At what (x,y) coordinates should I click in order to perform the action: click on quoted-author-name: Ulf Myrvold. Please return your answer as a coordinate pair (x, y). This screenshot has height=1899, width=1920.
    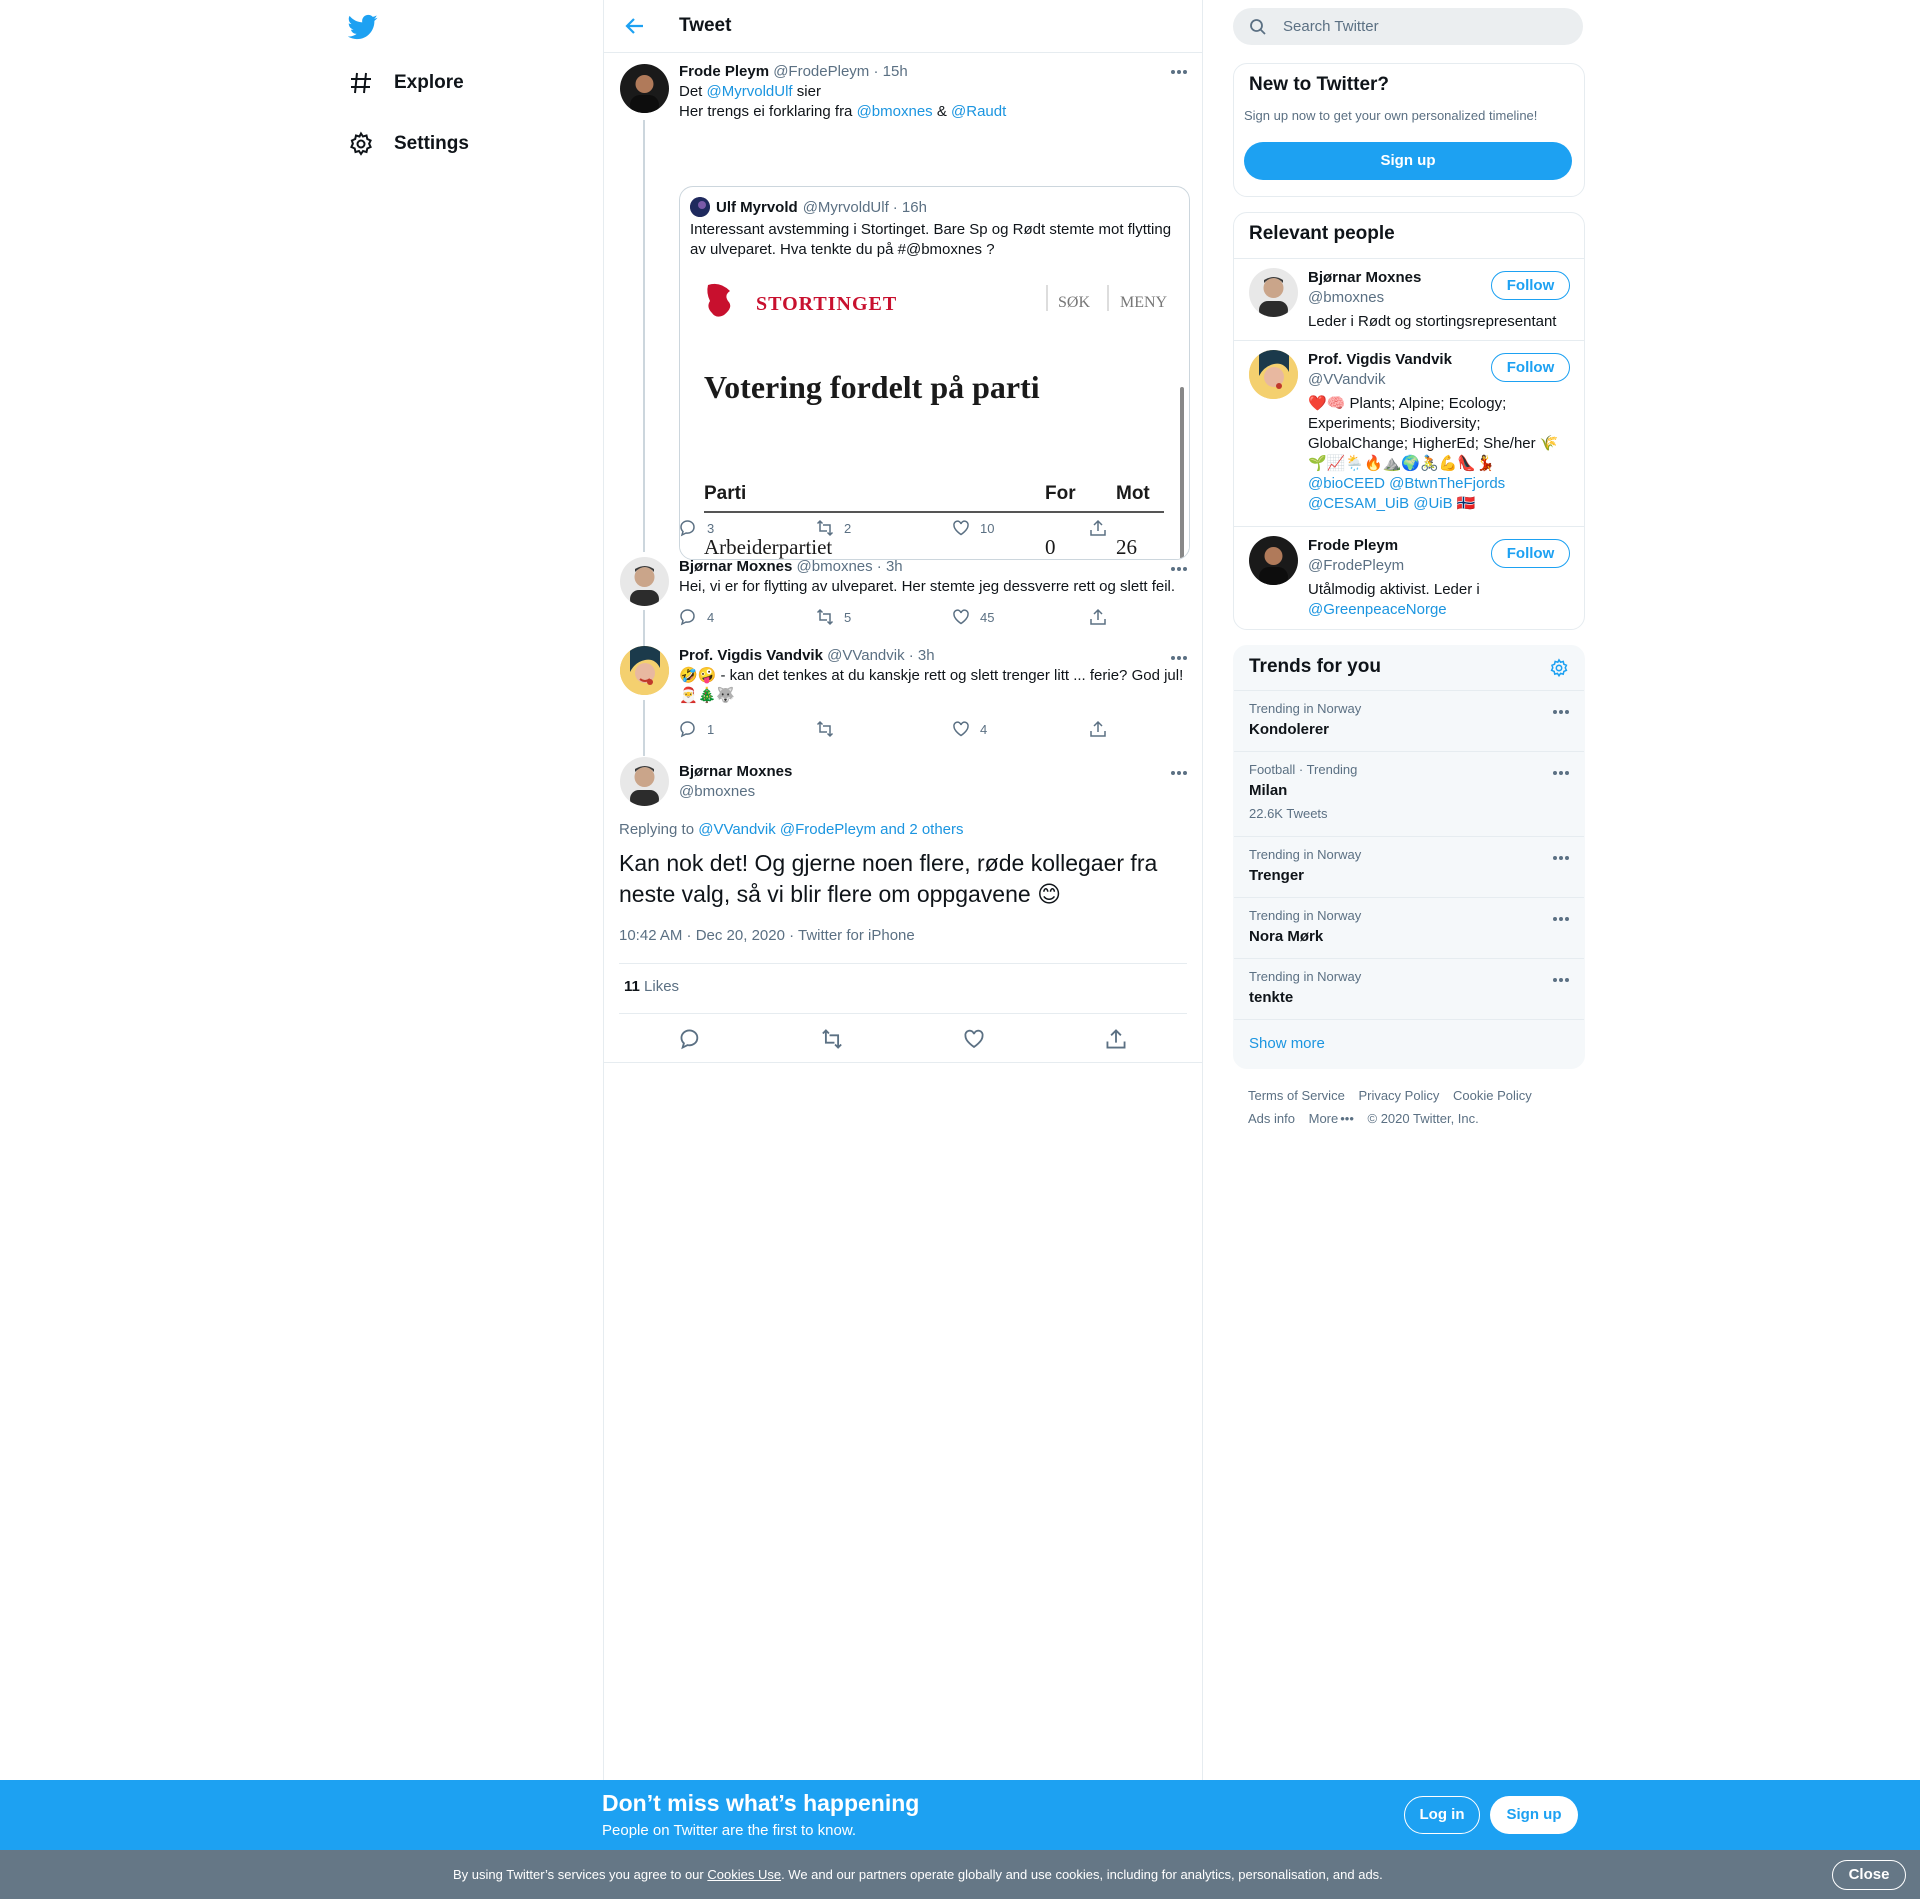
    Looking at the image, I should click on (757, 207).